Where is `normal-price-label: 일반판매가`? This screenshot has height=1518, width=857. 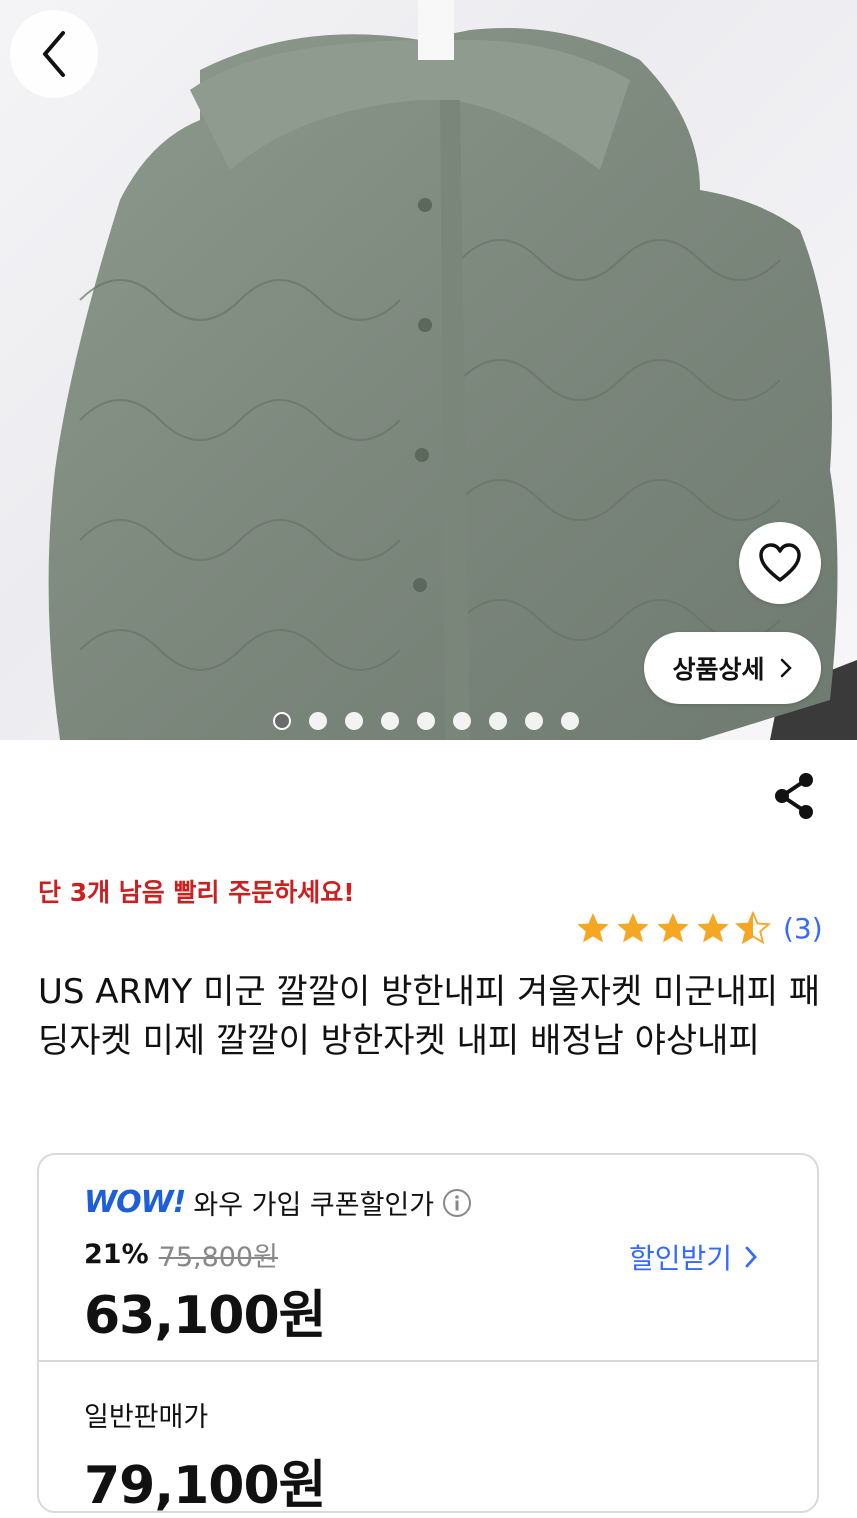
normal-price-label: 일반판매가 is located at coordinates (146, 1417).